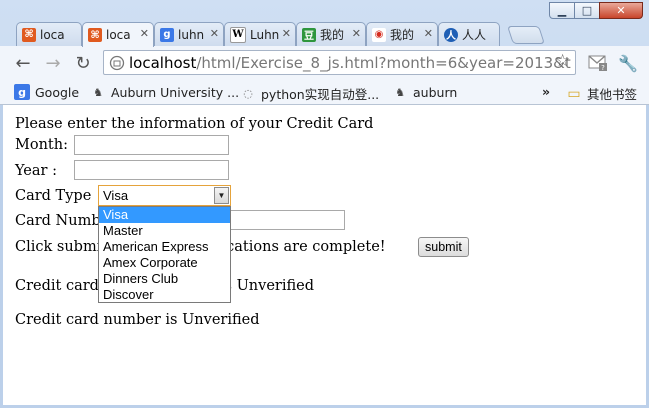 This screenshot has height=408, width=649. I want to click on maximize-icon: □, so click(587, 10).